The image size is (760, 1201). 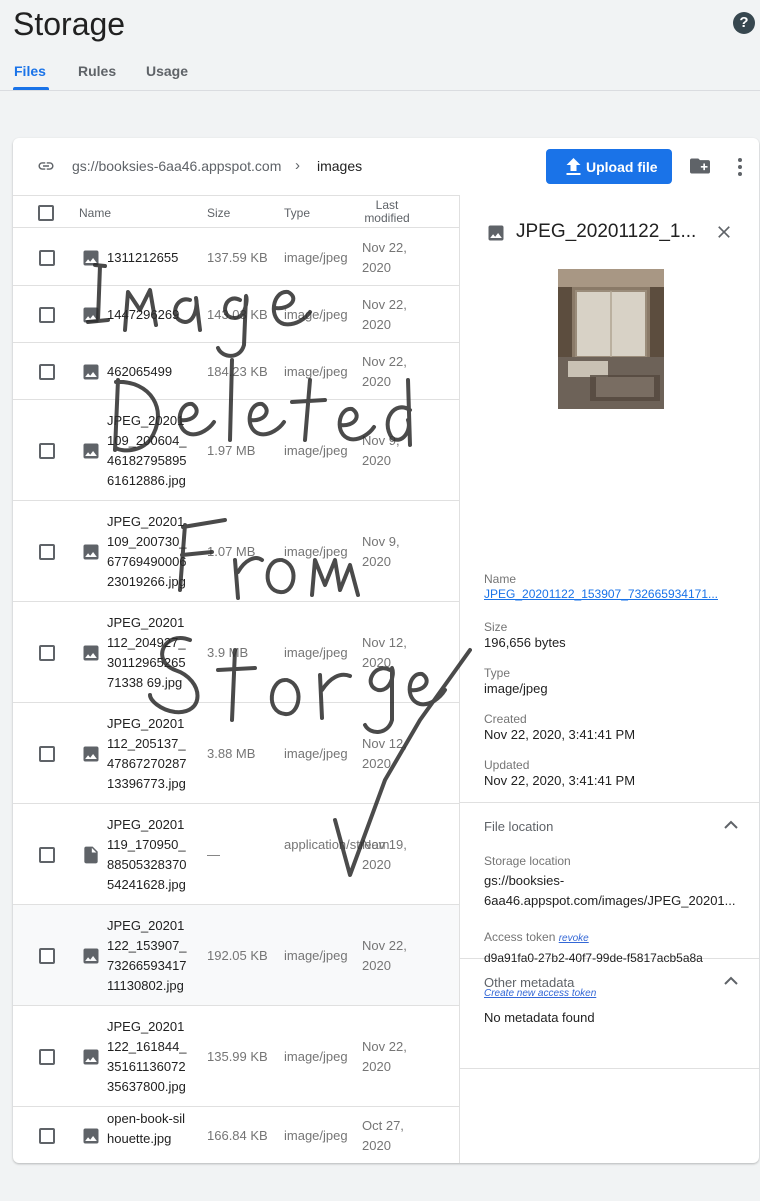 What do you see at coordinates (527, 861) in the screenshot?
I see `storage-location-label: Storage location` at bounding box center [527, 861].